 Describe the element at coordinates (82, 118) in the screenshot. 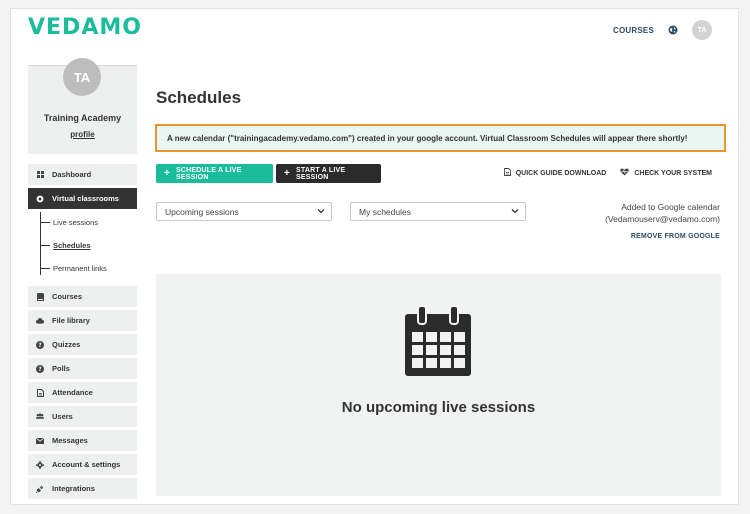

I see `profile-name: Training Academy` at that location.